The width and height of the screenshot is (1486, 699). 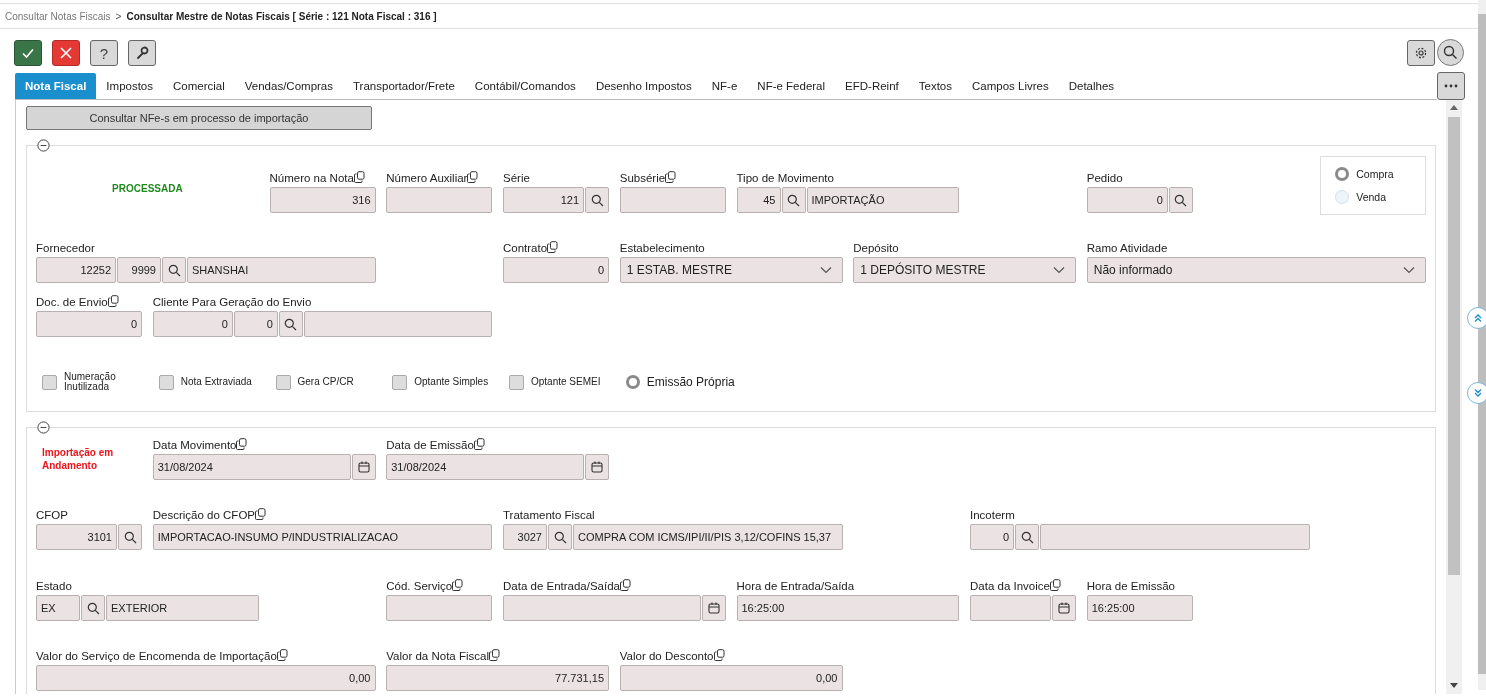 What do you see at coordinates (404, 86) in the screenshot?
I see `tab: Transportador/Frete` at bounding box center [404, 86].